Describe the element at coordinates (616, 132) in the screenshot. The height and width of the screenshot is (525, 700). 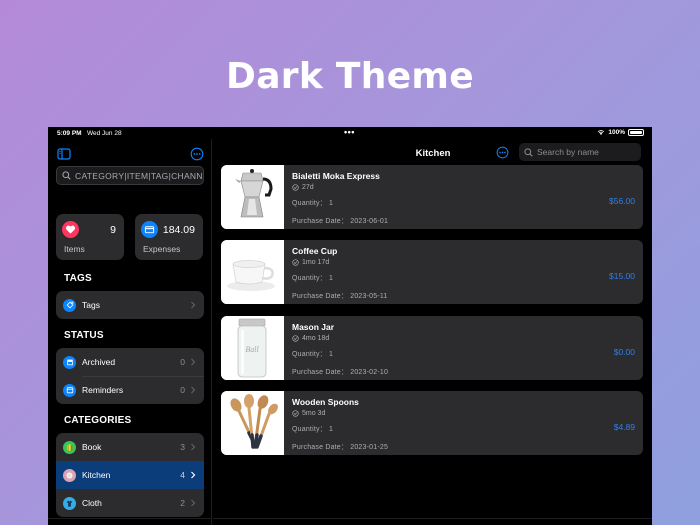
I see `battery-percent: 100%` at that location.